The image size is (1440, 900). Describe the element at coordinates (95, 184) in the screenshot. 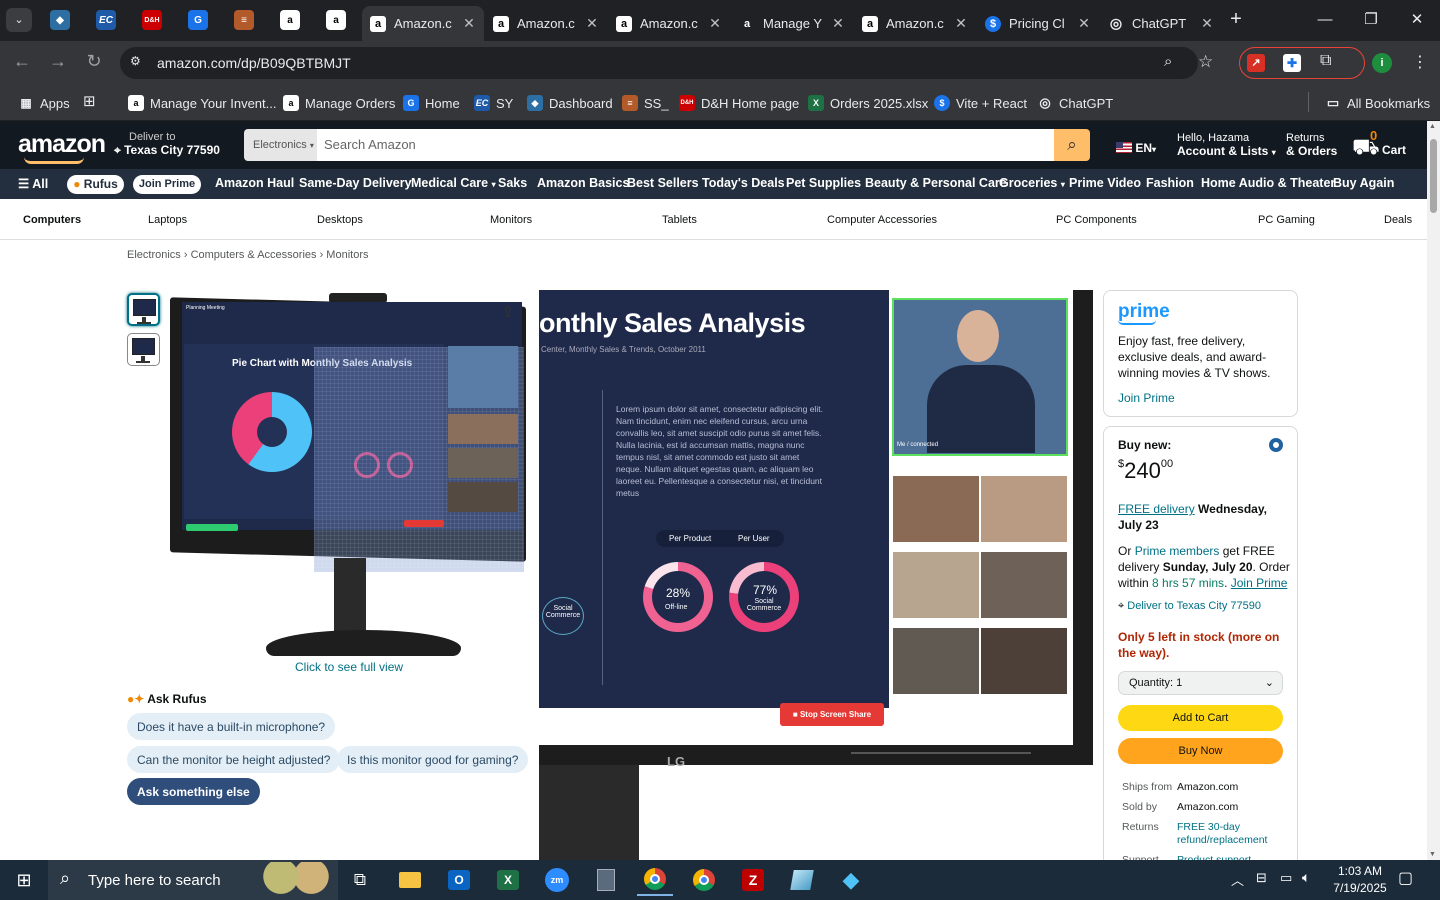

I see `nav-rufus-button: ● Rufus` at that location.